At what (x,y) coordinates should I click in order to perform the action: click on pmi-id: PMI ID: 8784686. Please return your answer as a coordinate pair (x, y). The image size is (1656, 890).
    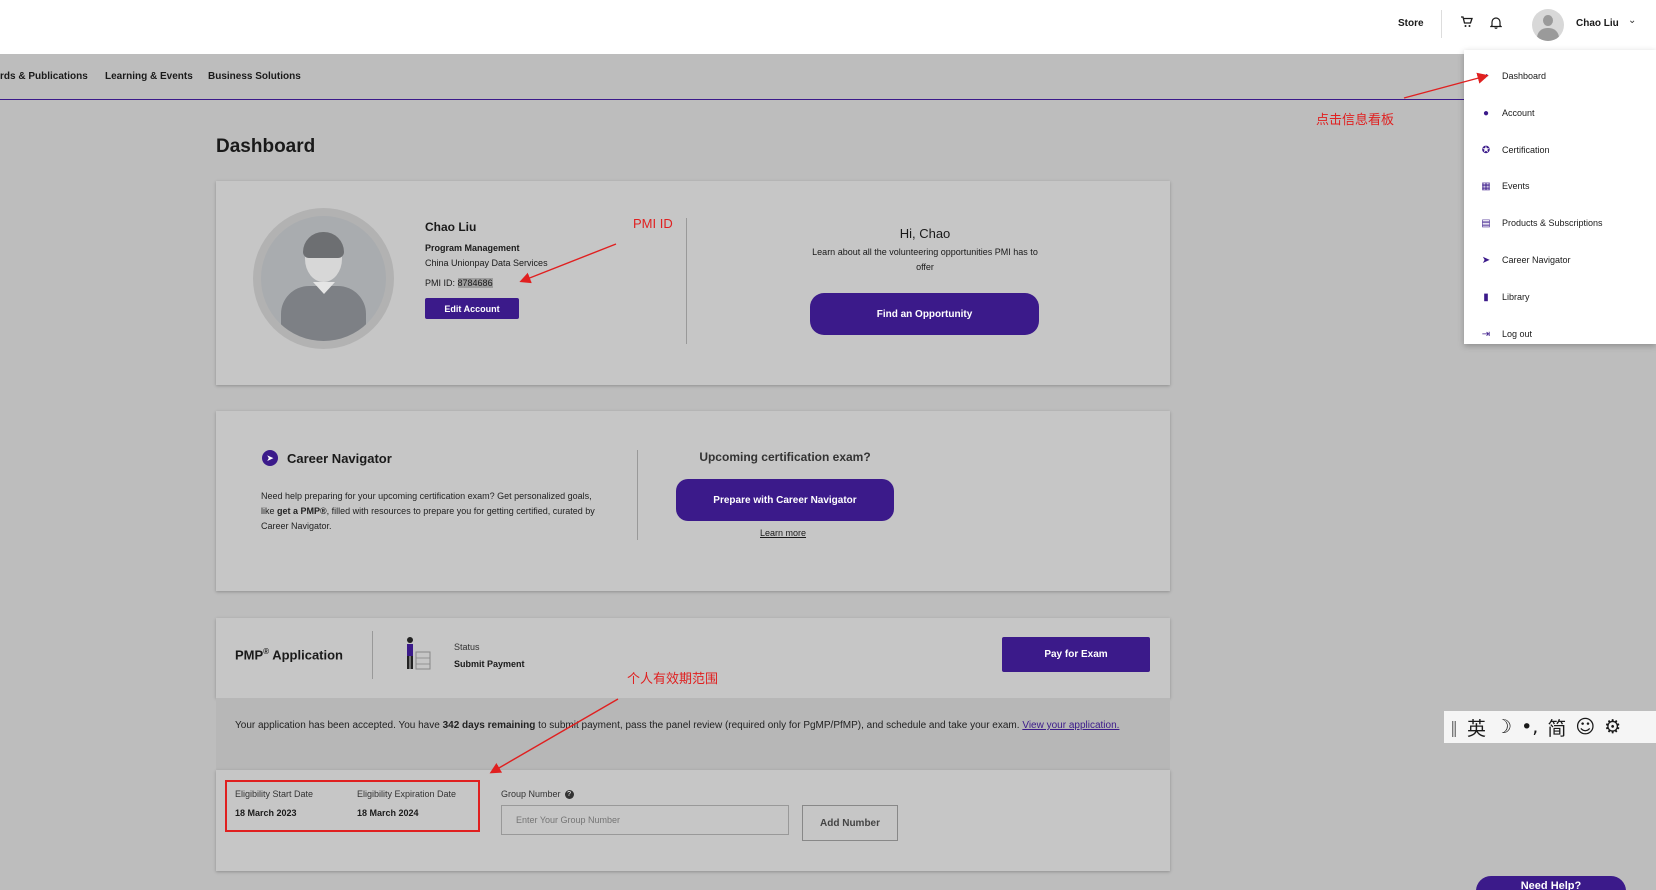
    Looking at the image, I should click on (459, 283).